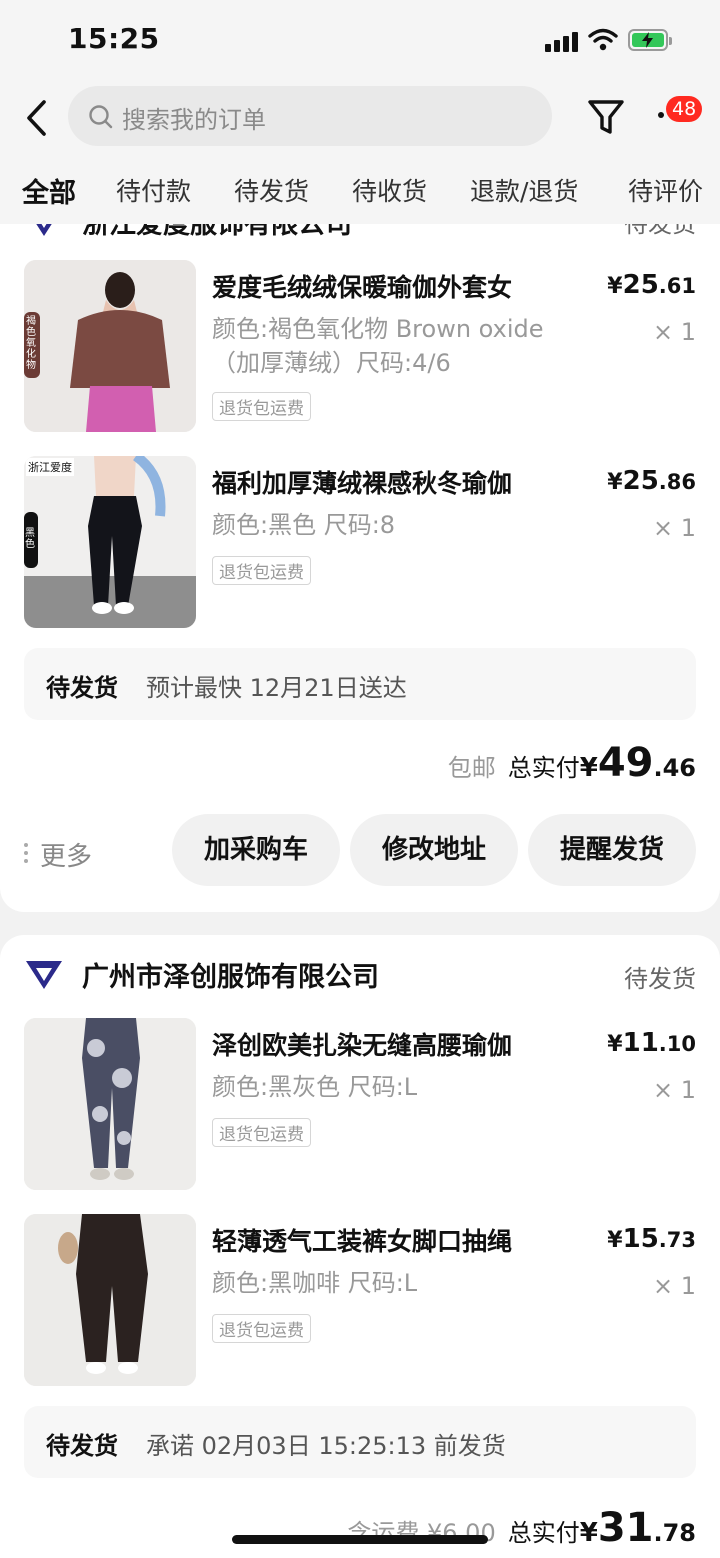  Describe the element at coordinates (30, 539) in the screenshot. I see `thumb-color-label: 黑色` at that location.